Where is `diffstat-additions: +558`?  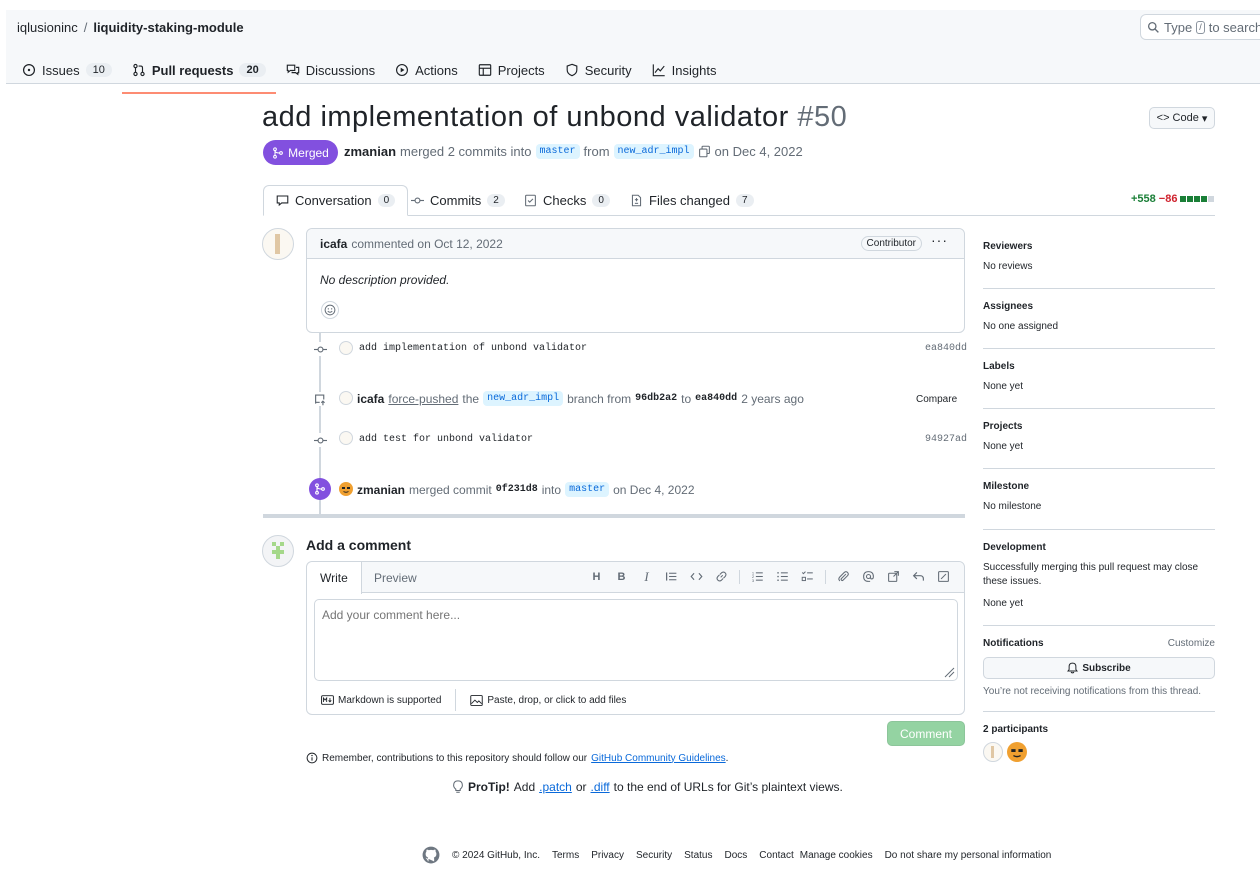 diffstat-additions: +558 is located at coordinates (1143, 199).